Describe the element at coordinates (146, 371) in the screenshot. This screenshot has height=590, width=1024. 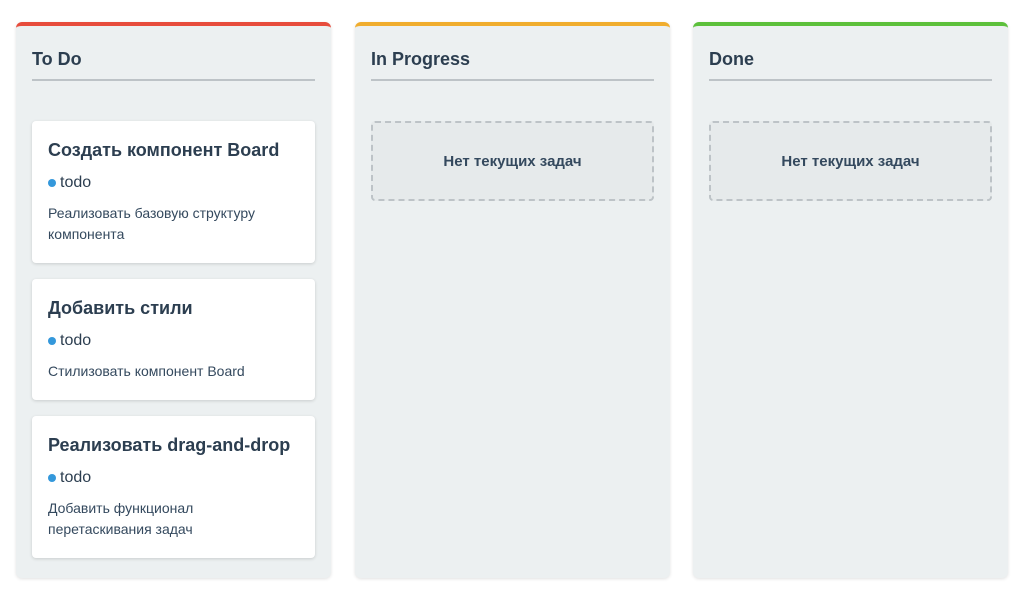
I see `task-description: Стилизовать компонент Board` at that location.